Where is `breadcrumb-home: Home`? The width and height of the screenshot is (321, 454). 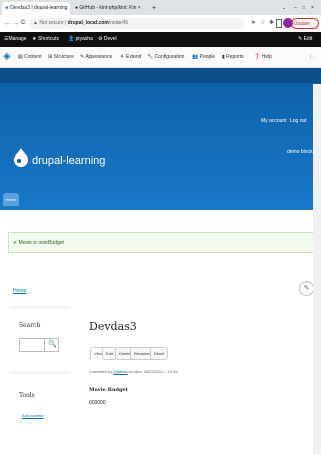 breadcrumb-home: Home is located at coordinates (19, 291).